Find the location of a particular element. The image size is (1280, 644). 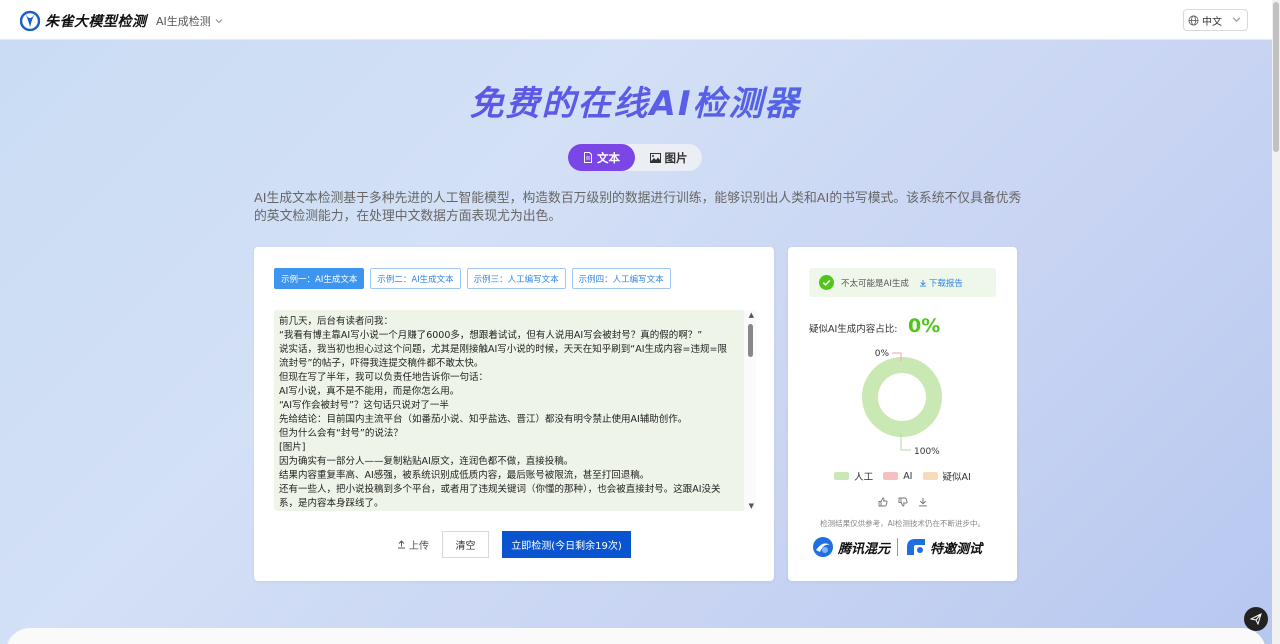

example-4-button: 示例四：人工编写文本 is located at coordinates (621, 278).